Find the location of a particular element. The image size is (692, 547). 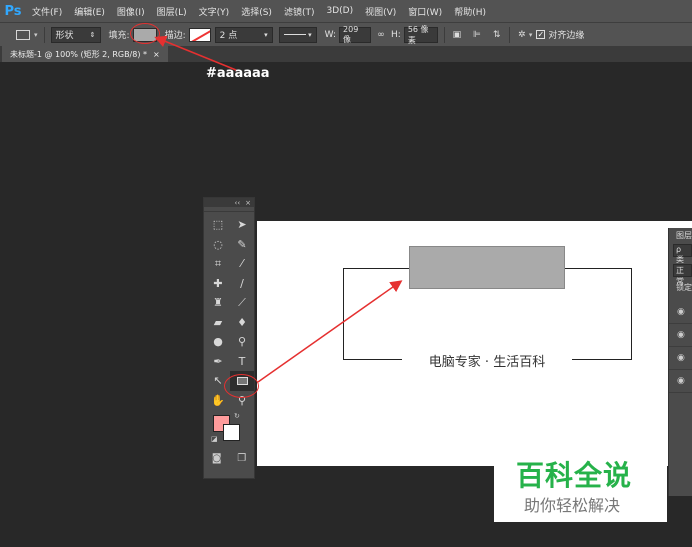

mode-buttons: ◙ ❐ is located at coordinates (229, 458).